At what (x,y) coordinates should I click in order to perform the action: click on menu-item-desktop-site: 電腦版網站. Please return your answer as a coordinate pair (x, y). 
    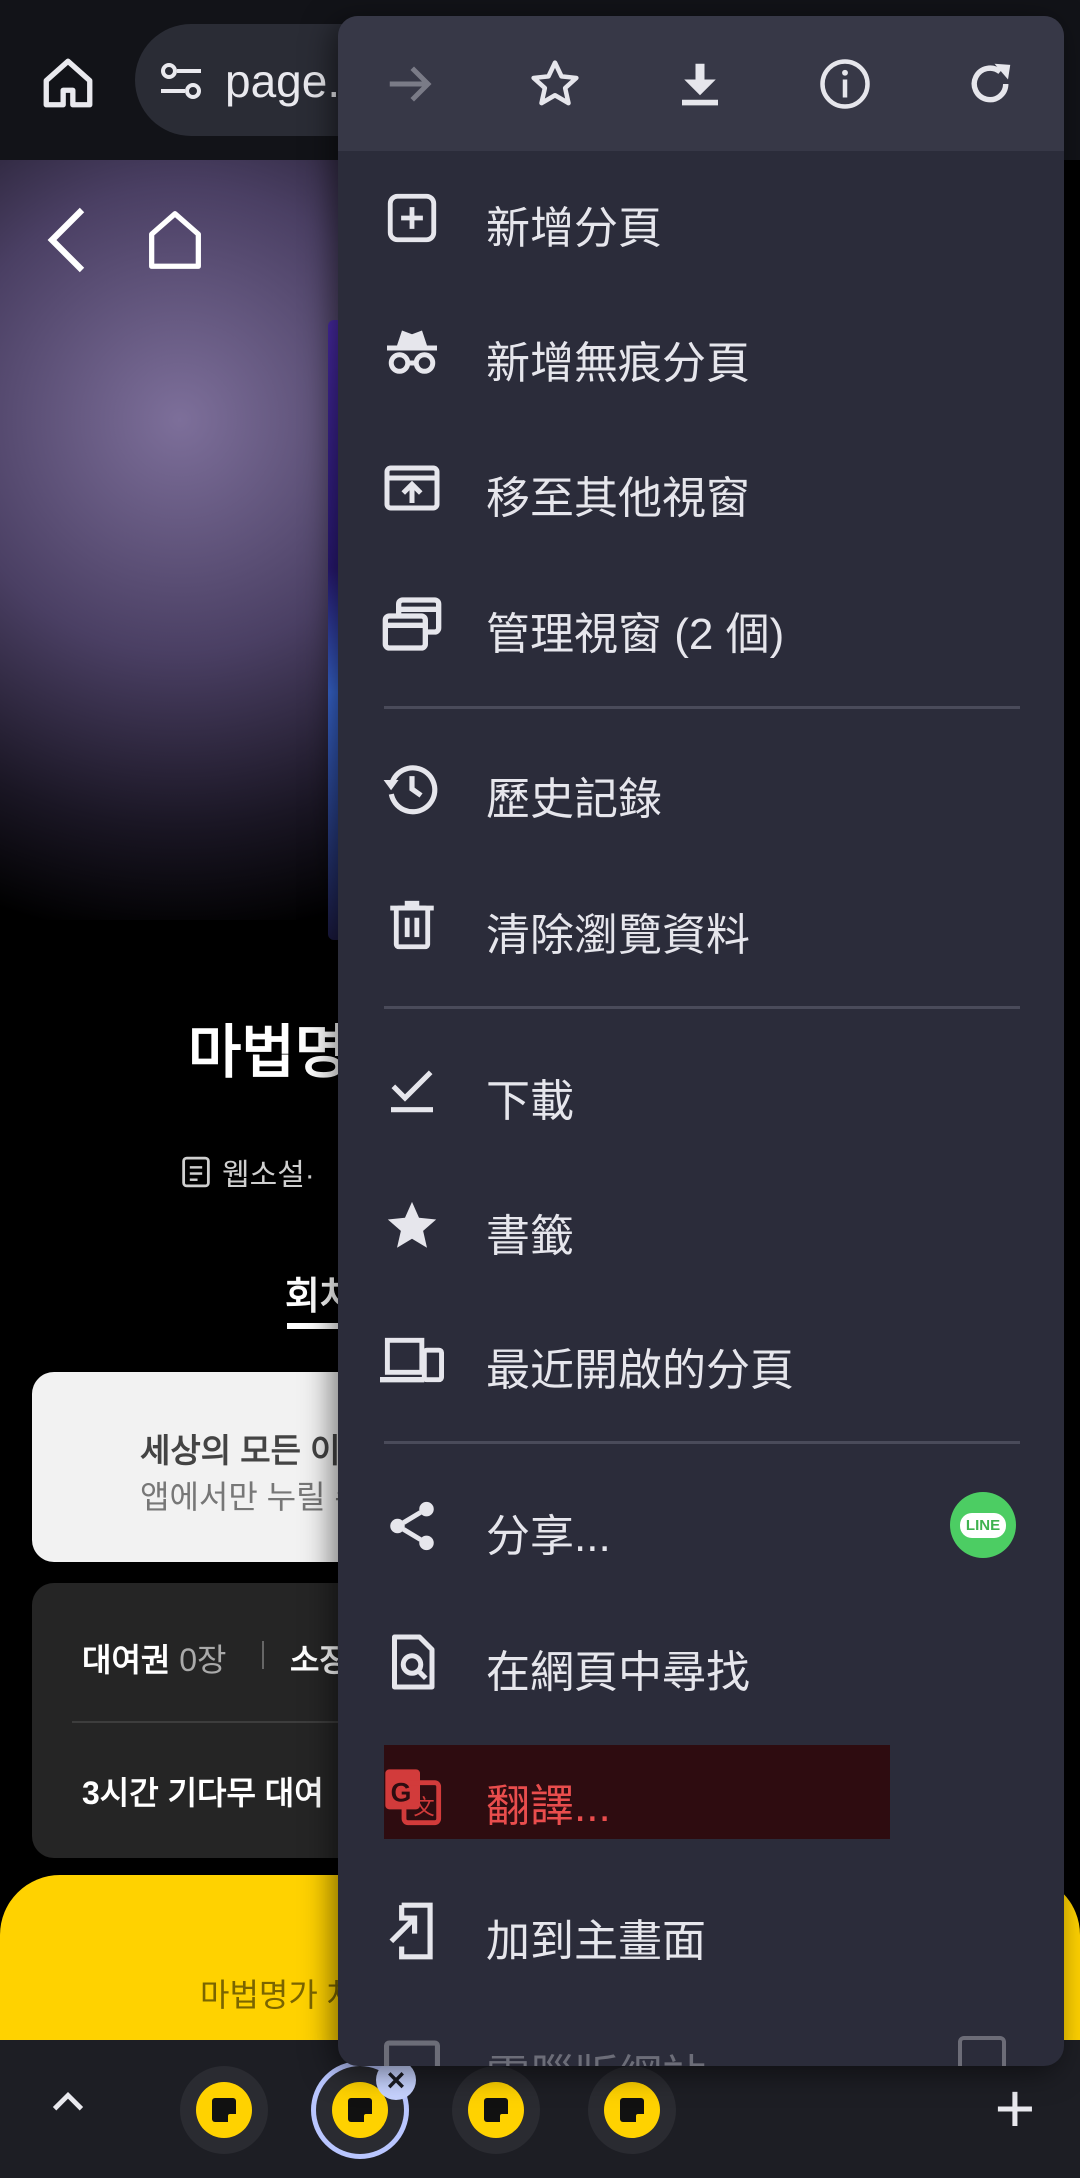
    Looking at the image, I should click on (701, 2036).